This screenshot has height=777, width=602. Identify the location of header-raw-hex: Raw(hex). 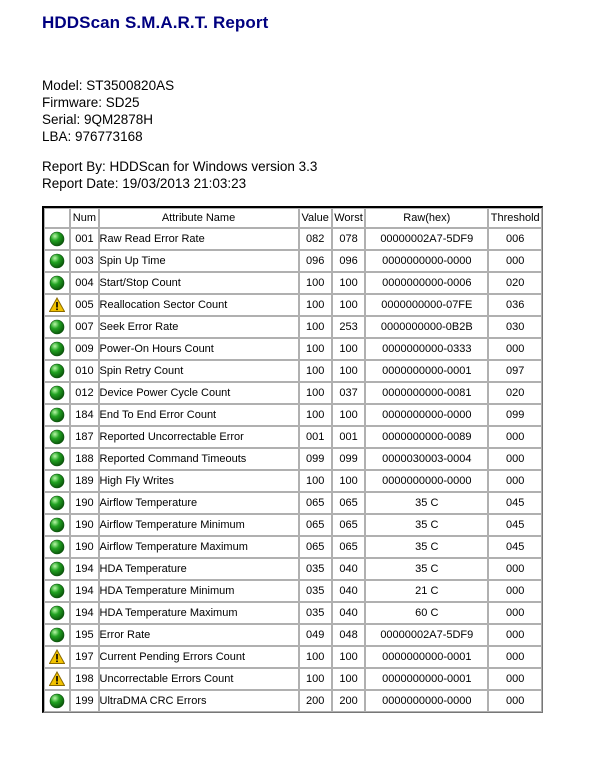
(427, 218).